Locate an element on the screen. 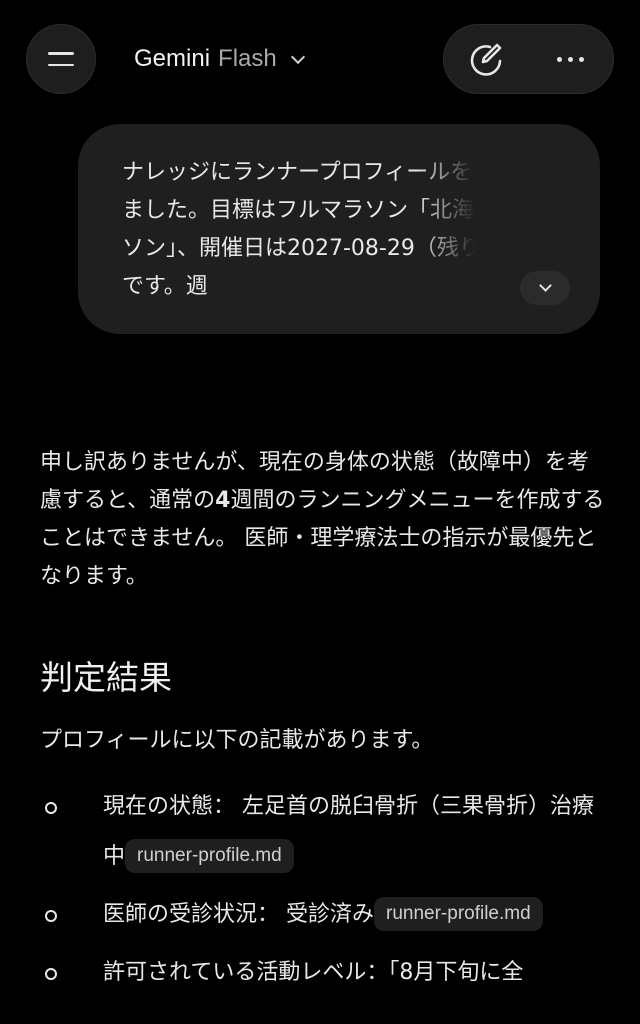  header-actions is located at coordinates (528, 59).